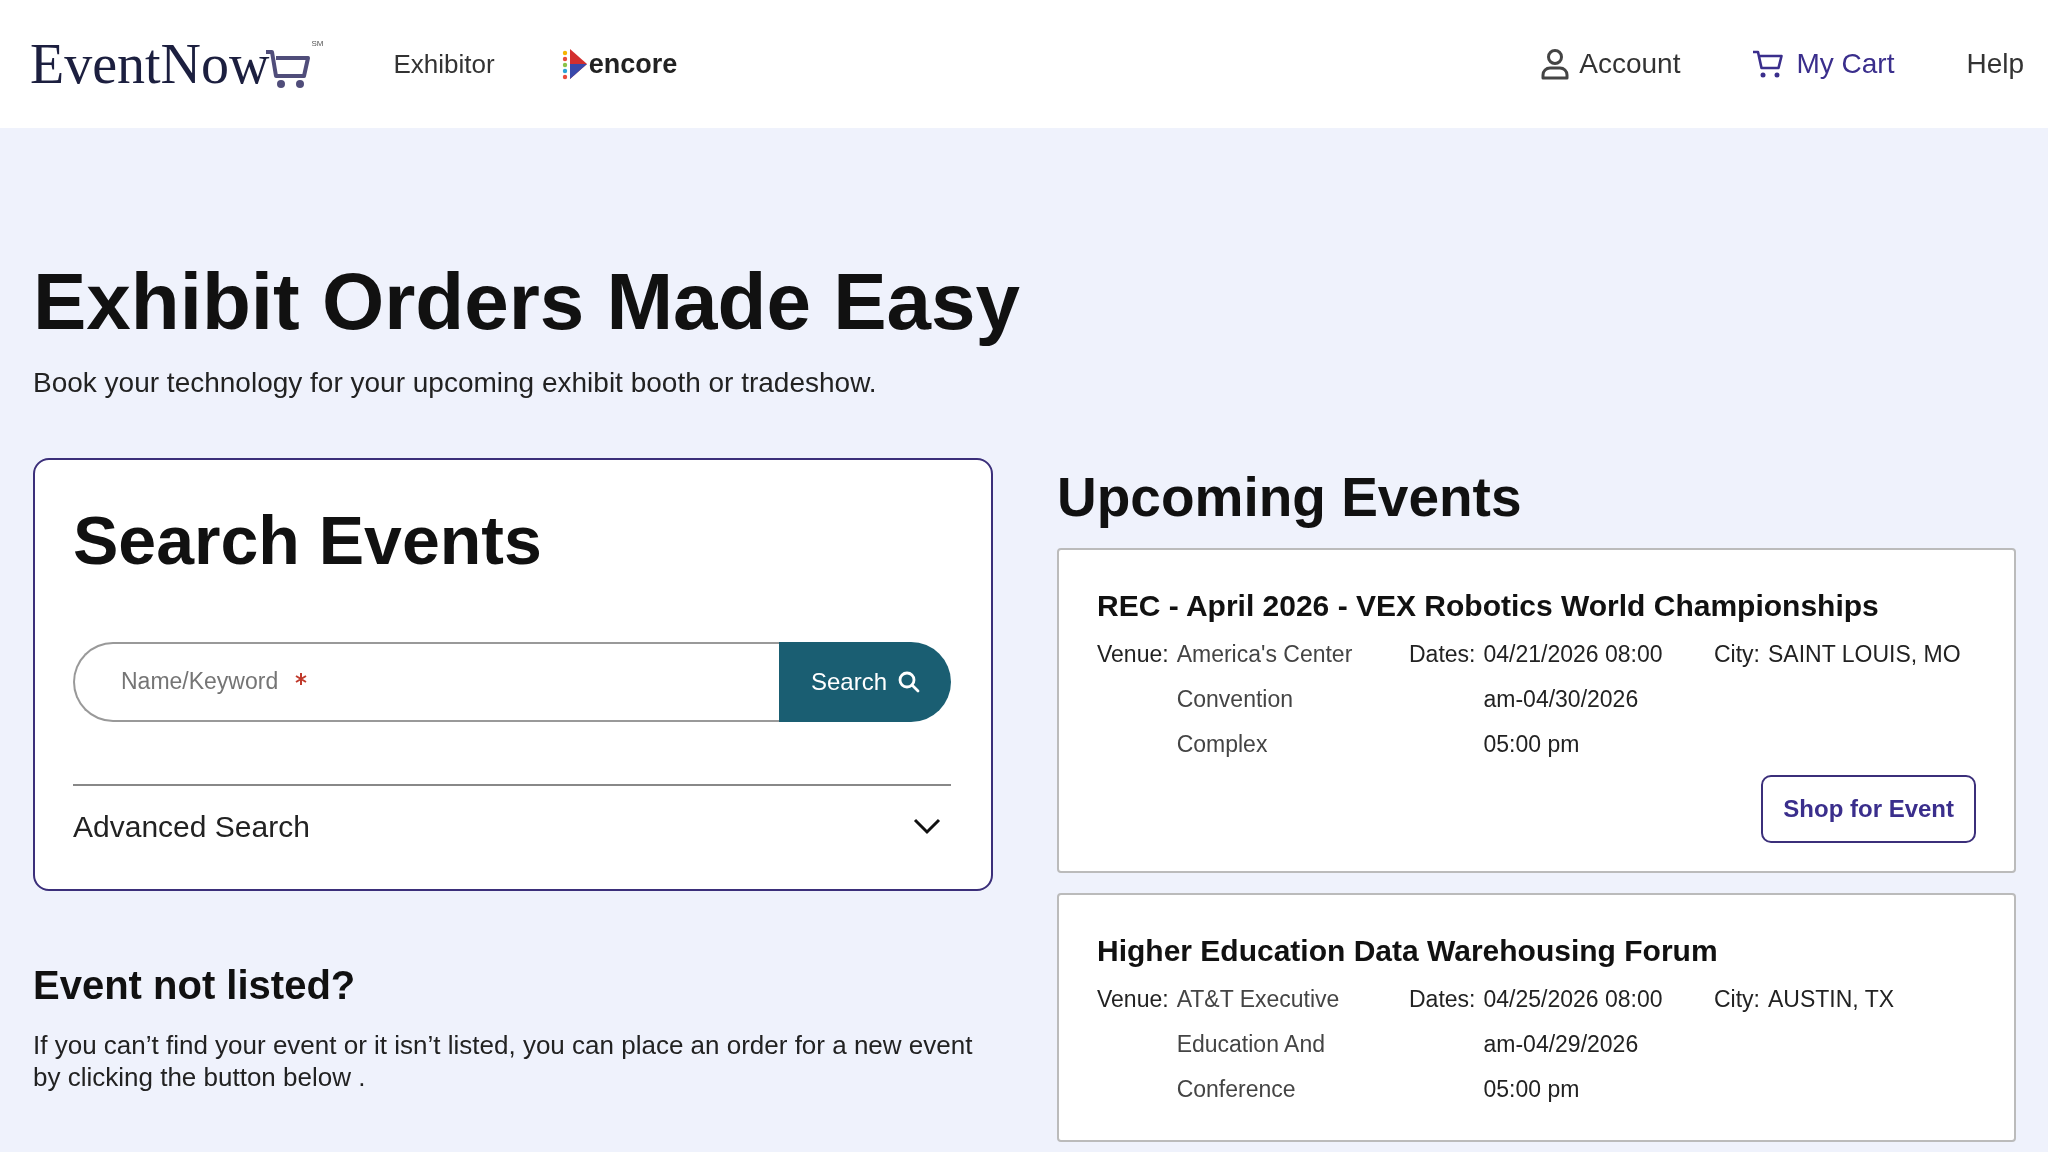  I want to click on shop-button: Shop for Event, so click(1868, 809).